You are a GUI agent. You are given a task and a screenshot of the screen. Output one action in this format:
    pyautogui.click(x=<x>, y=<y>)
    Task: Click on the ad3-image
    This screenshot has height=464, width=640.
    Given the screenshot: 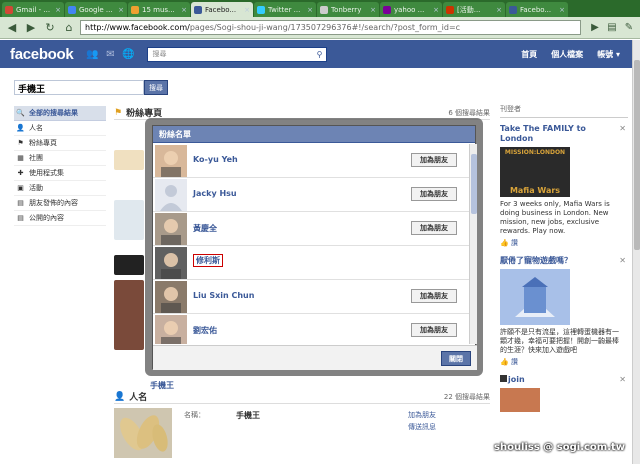 What is the action you would take?
    pyautogui.click(x=520, y=400)
    